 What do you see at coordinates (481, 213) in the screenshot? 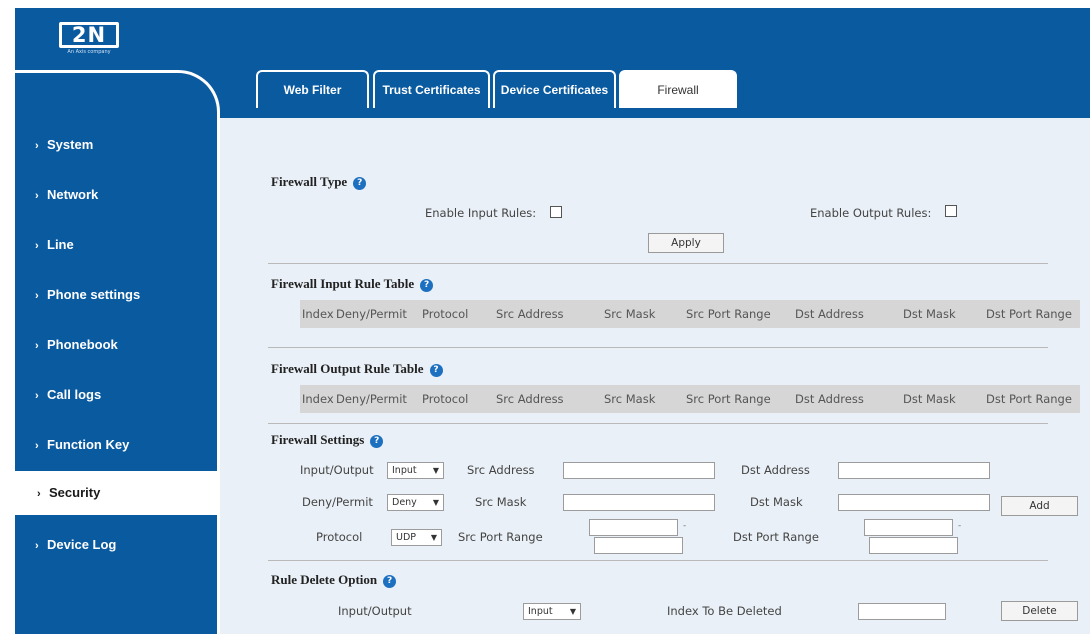
I see `enable-input-label: Enable Input Rules:` at bounding box center [481, 213].